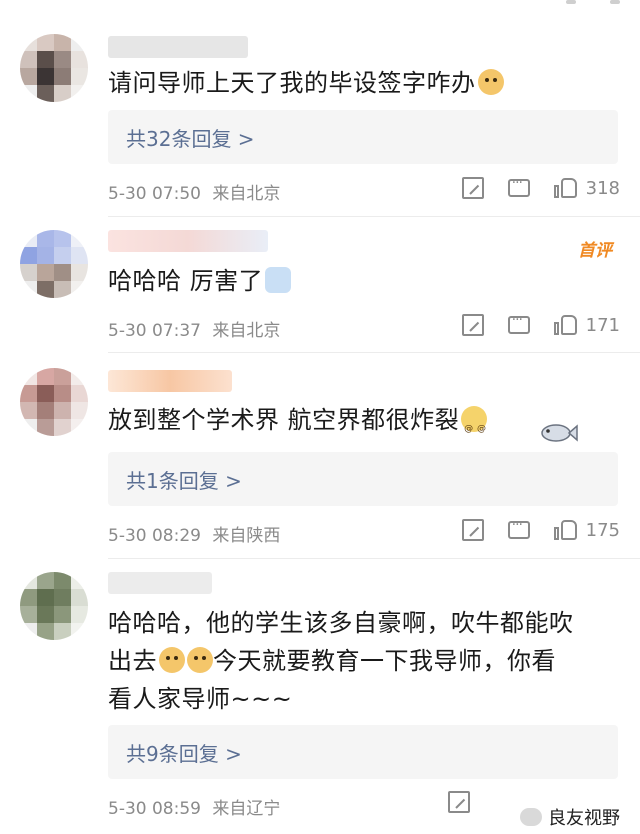 The height and width of the screenshot is (834, 640). What do you see at coordinates (602, 325) in the screenshot?
I see `like-count: 171` at bounding box center [602, 325].